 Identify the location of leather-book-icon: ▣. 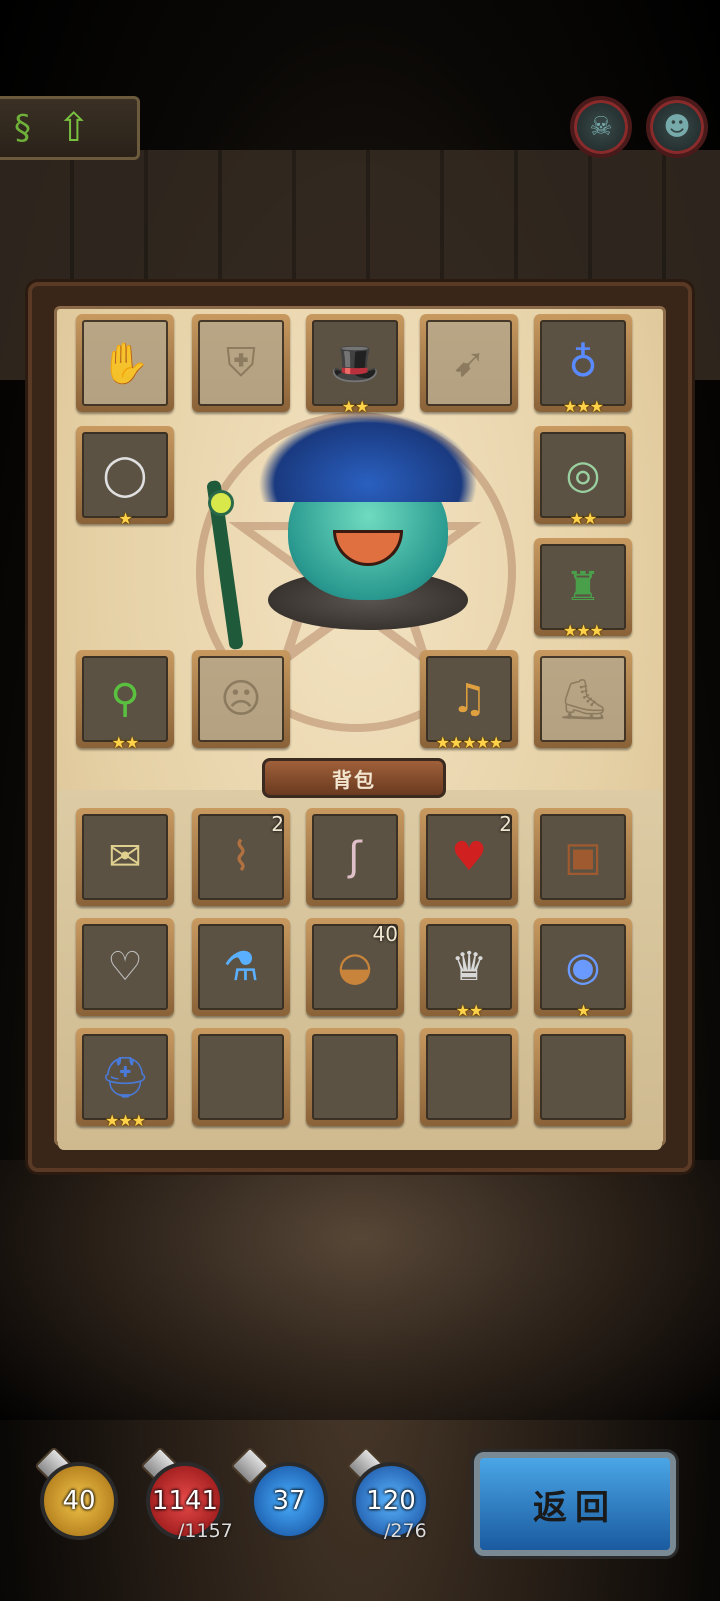
(583, 857).